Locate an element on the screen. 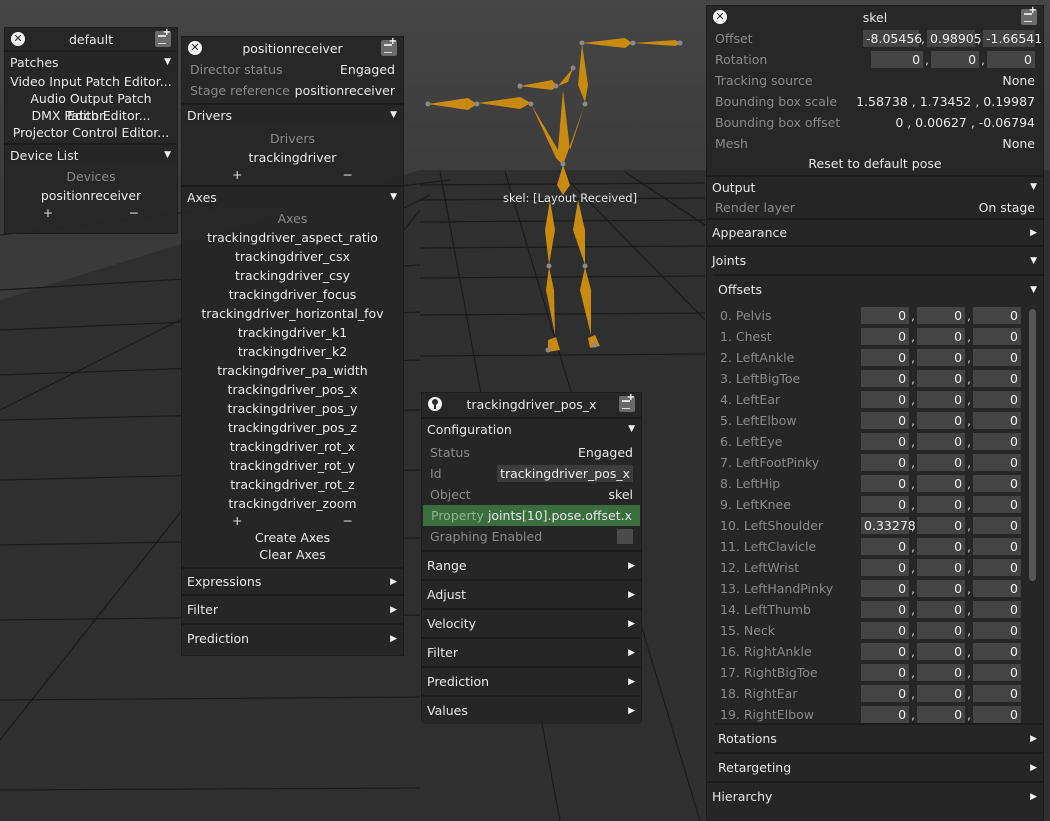 This screenshot has height=821, width=1050. section-values: Values ▶ is located at coordinates (531, 709).